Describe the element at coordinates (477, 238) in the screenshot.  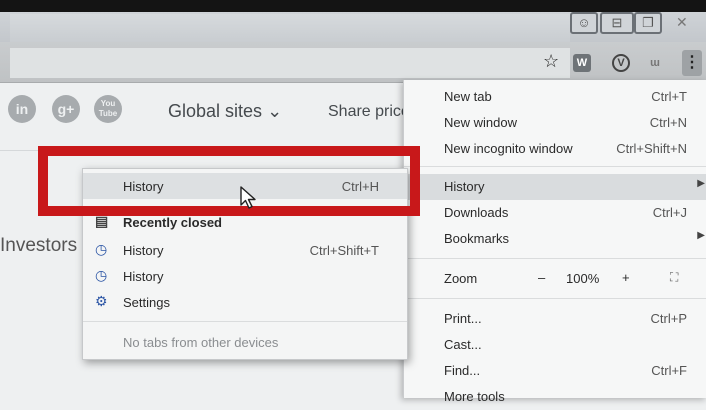
I see `menu-label: Bookmarks` at that location.